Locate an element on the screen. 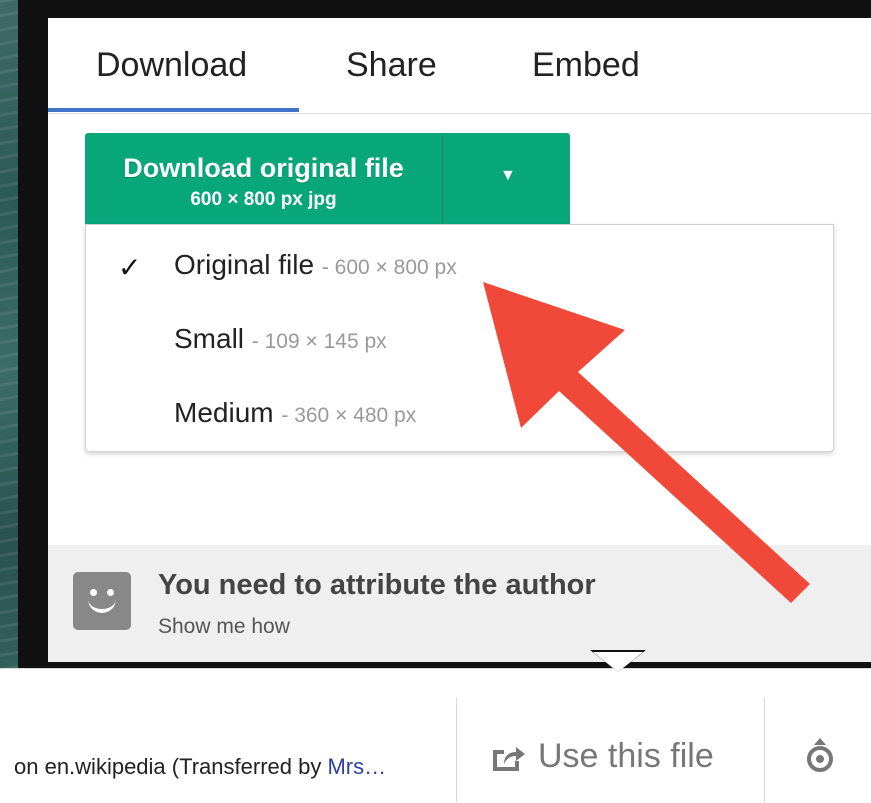 This screenshot has height=803, width=871. menu-item-small: Small - 109 × 145 px is located at coordinates (459, 340).